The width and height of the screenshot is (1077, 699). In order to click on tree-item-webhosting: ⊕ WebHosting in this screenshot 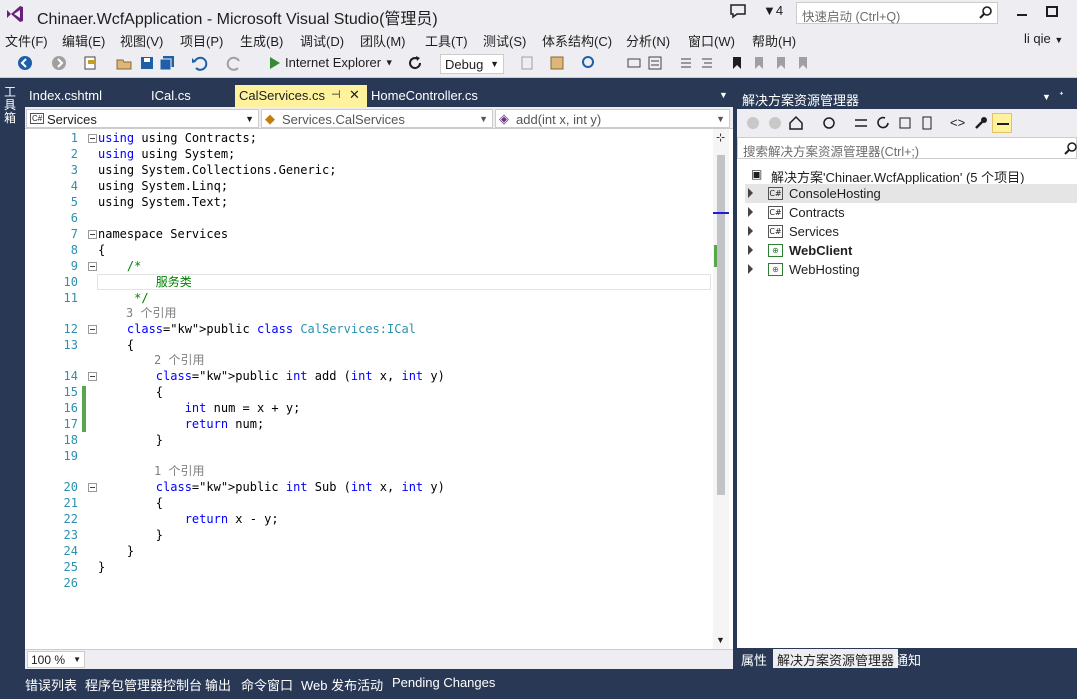, I will do `click(911, 269)`.